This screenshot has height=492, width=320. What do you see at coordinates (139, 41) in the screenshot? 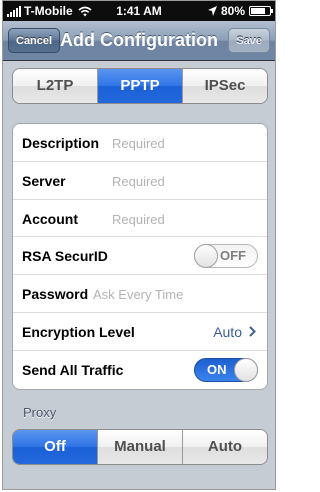
I see `navigation-bar: Cancel Add Configuration Save` at bounding box center [139, 41].